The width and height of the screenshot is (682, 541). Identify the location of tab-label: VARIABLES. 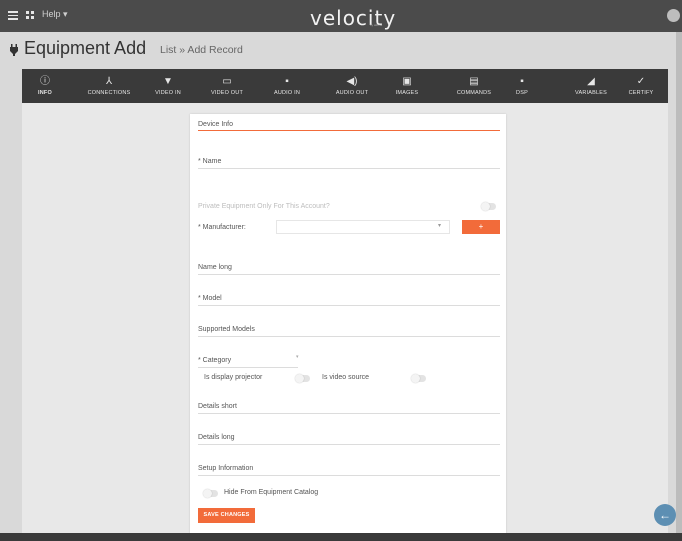
(591, 93).